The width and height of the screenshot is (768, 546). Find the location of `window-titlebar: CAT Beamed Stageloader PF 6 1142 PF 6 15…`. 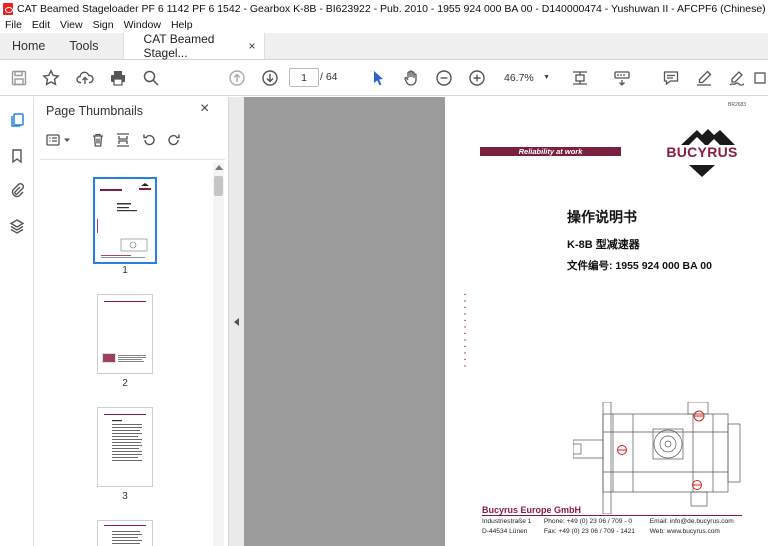

window-titlebar: CAT Beamed Stageloader PF 6 1142 PF 6 15… is located at coordinates (384, 8).